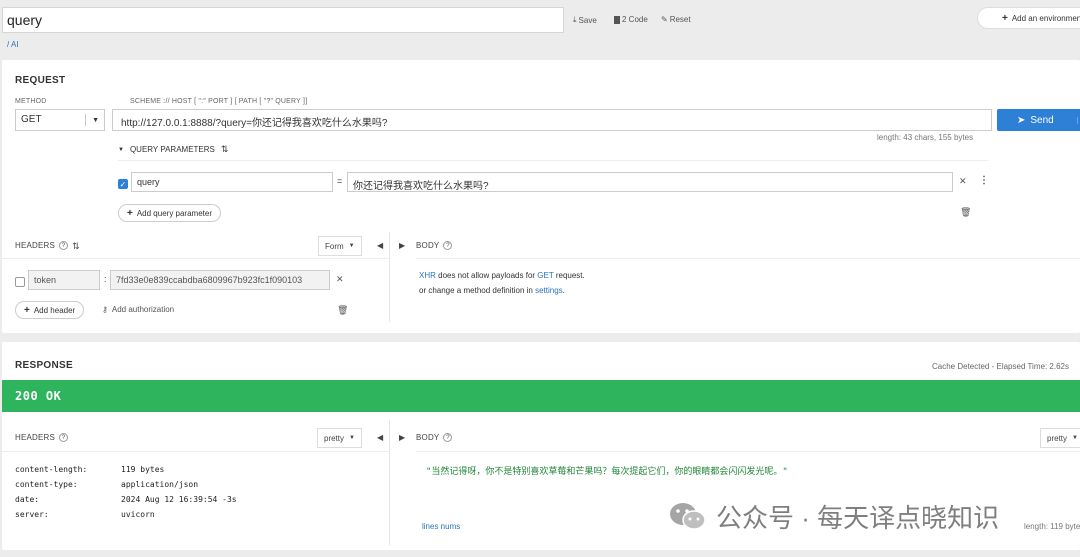  What do you see at coordinates (13, 44) in the screenshot?
I see `breadcrumb: / AI` at bounding box center [13, 44].